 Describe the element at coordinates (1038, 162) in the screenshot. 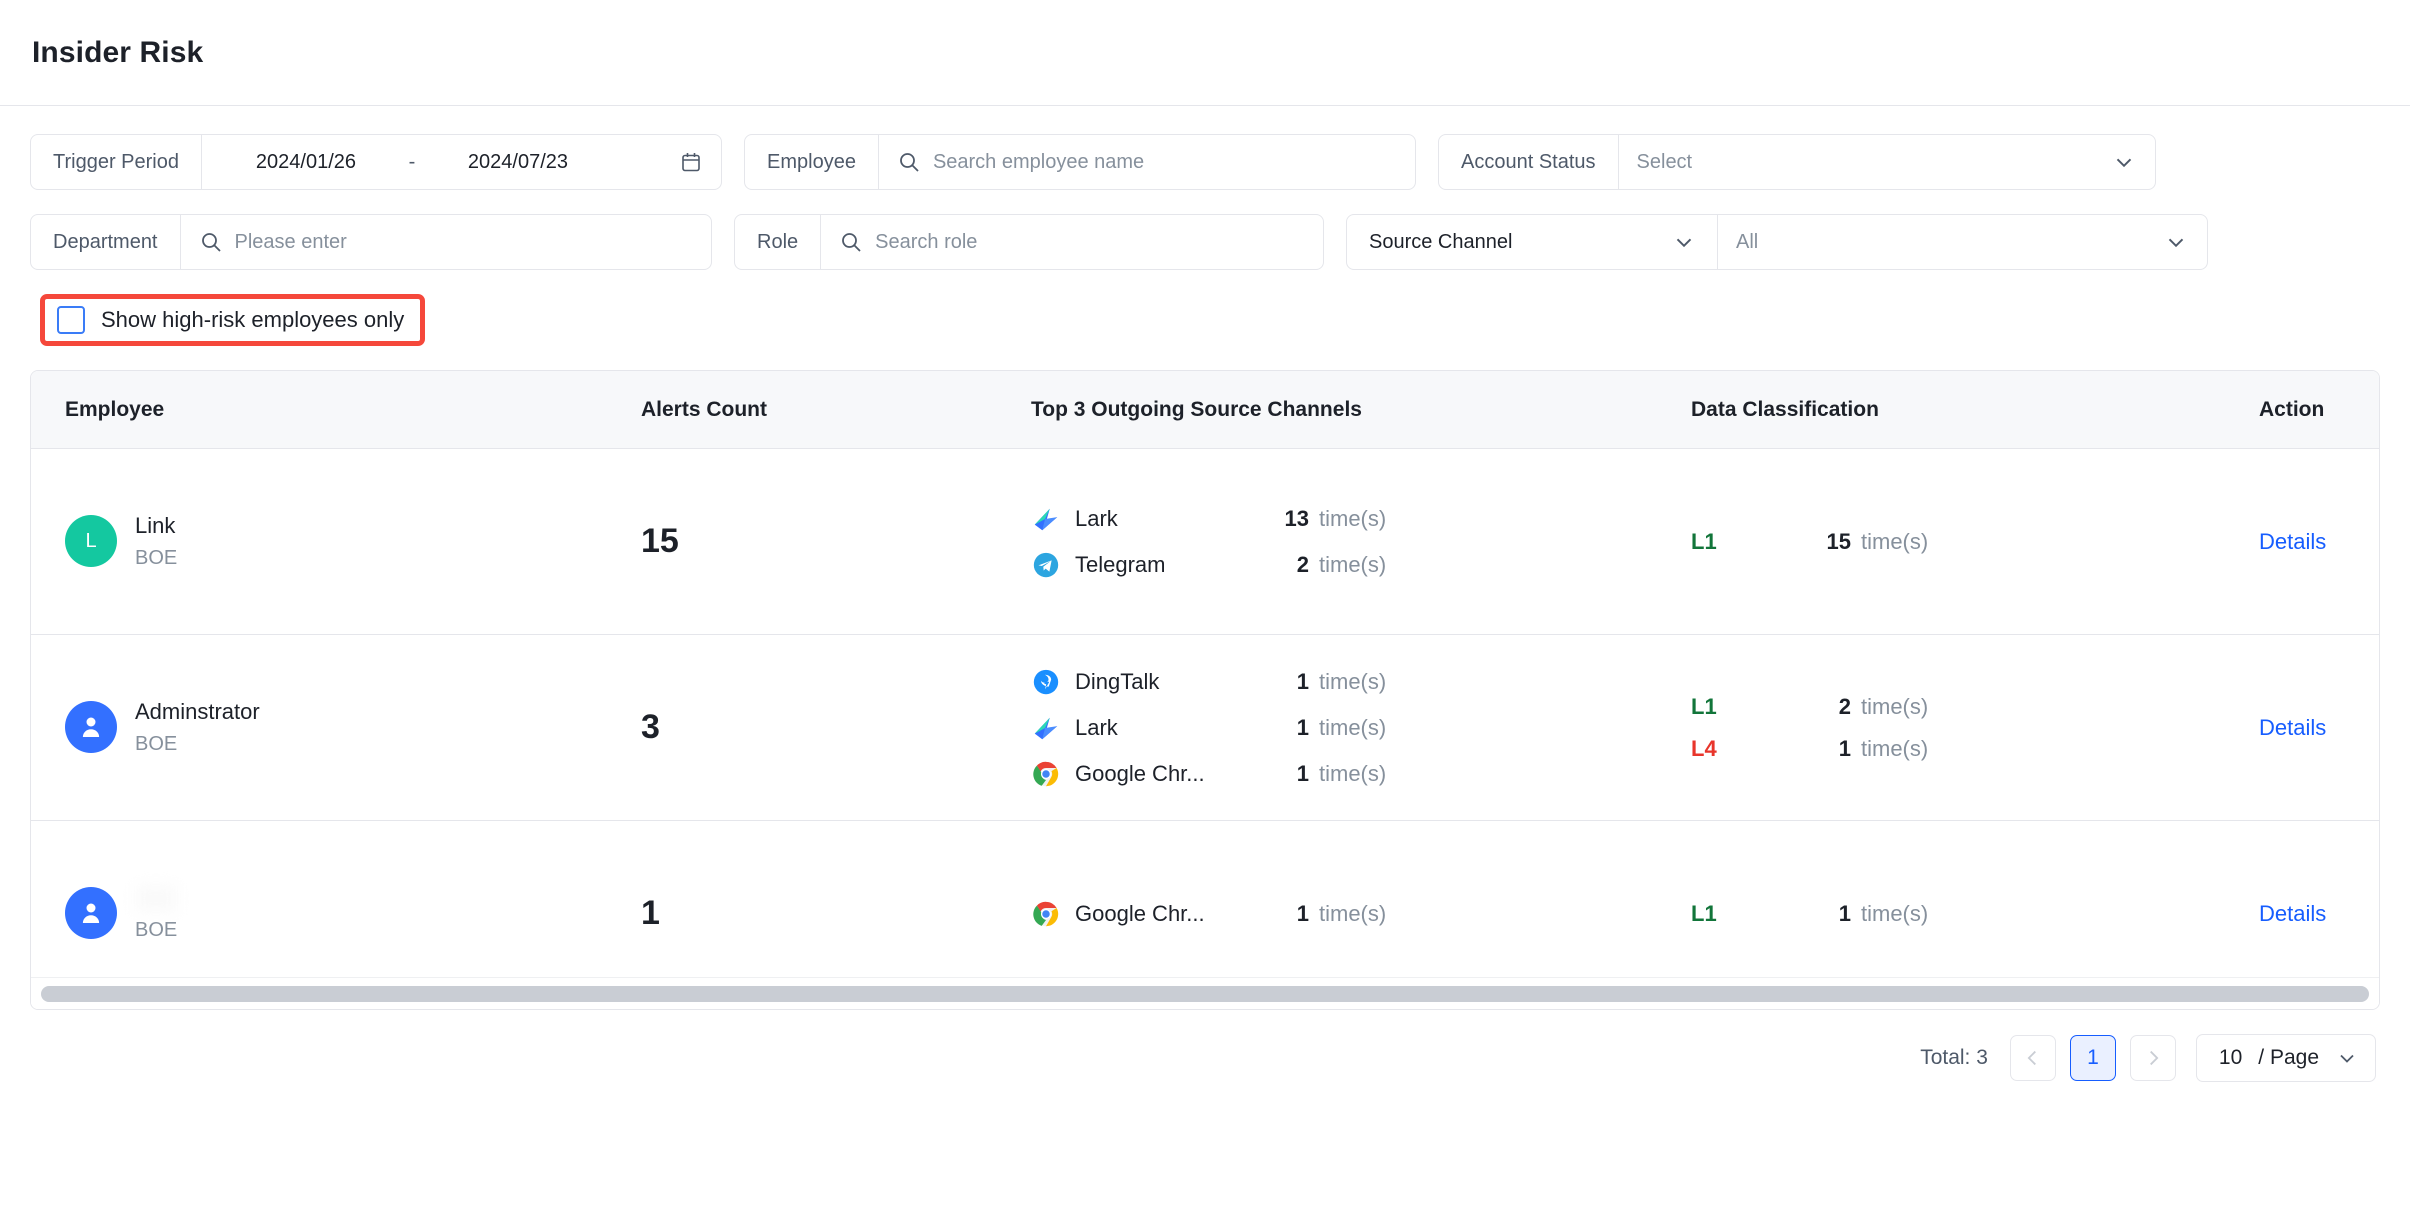

I see `employee-input: Search employee name` at that location.